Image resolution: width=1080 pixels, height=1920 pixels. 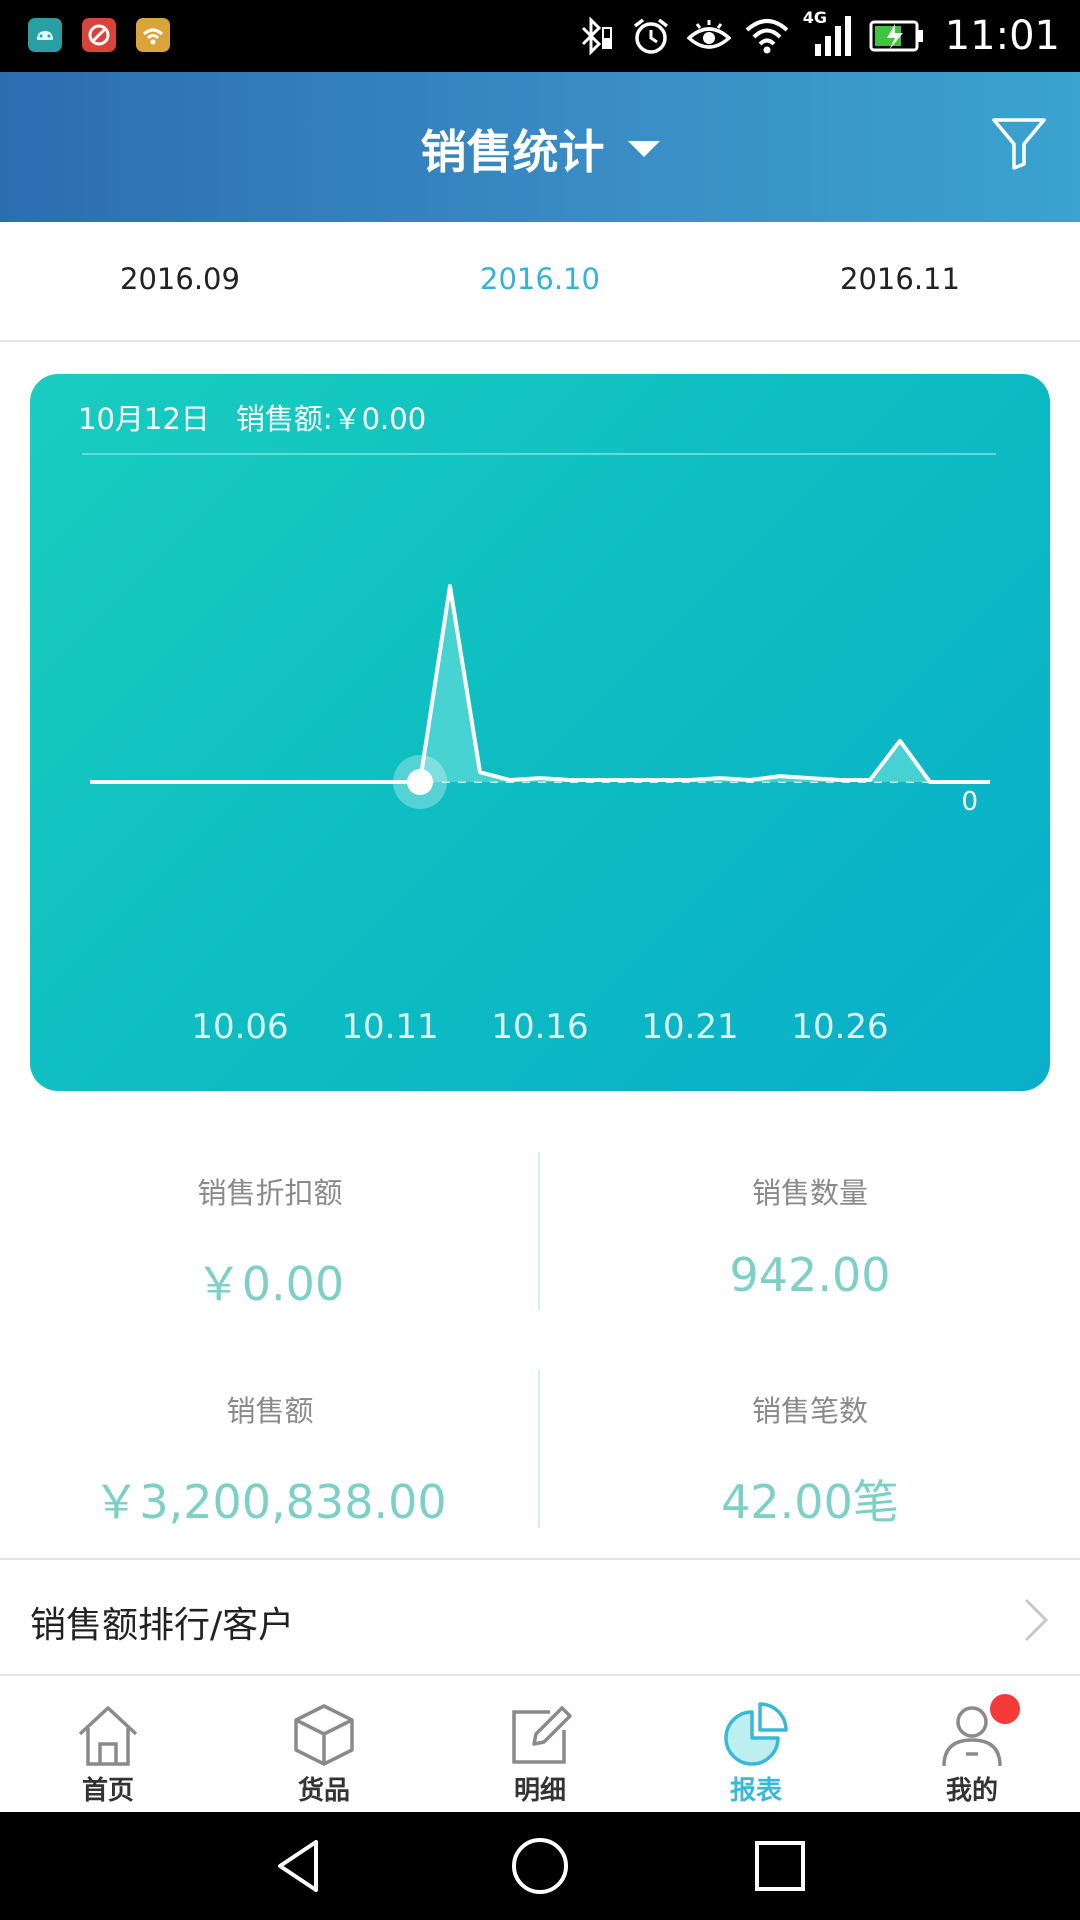 What do you see at coordinates (108, 1736) in the screenshot?
I see `home-icon` at bounding box center [108, 1736].